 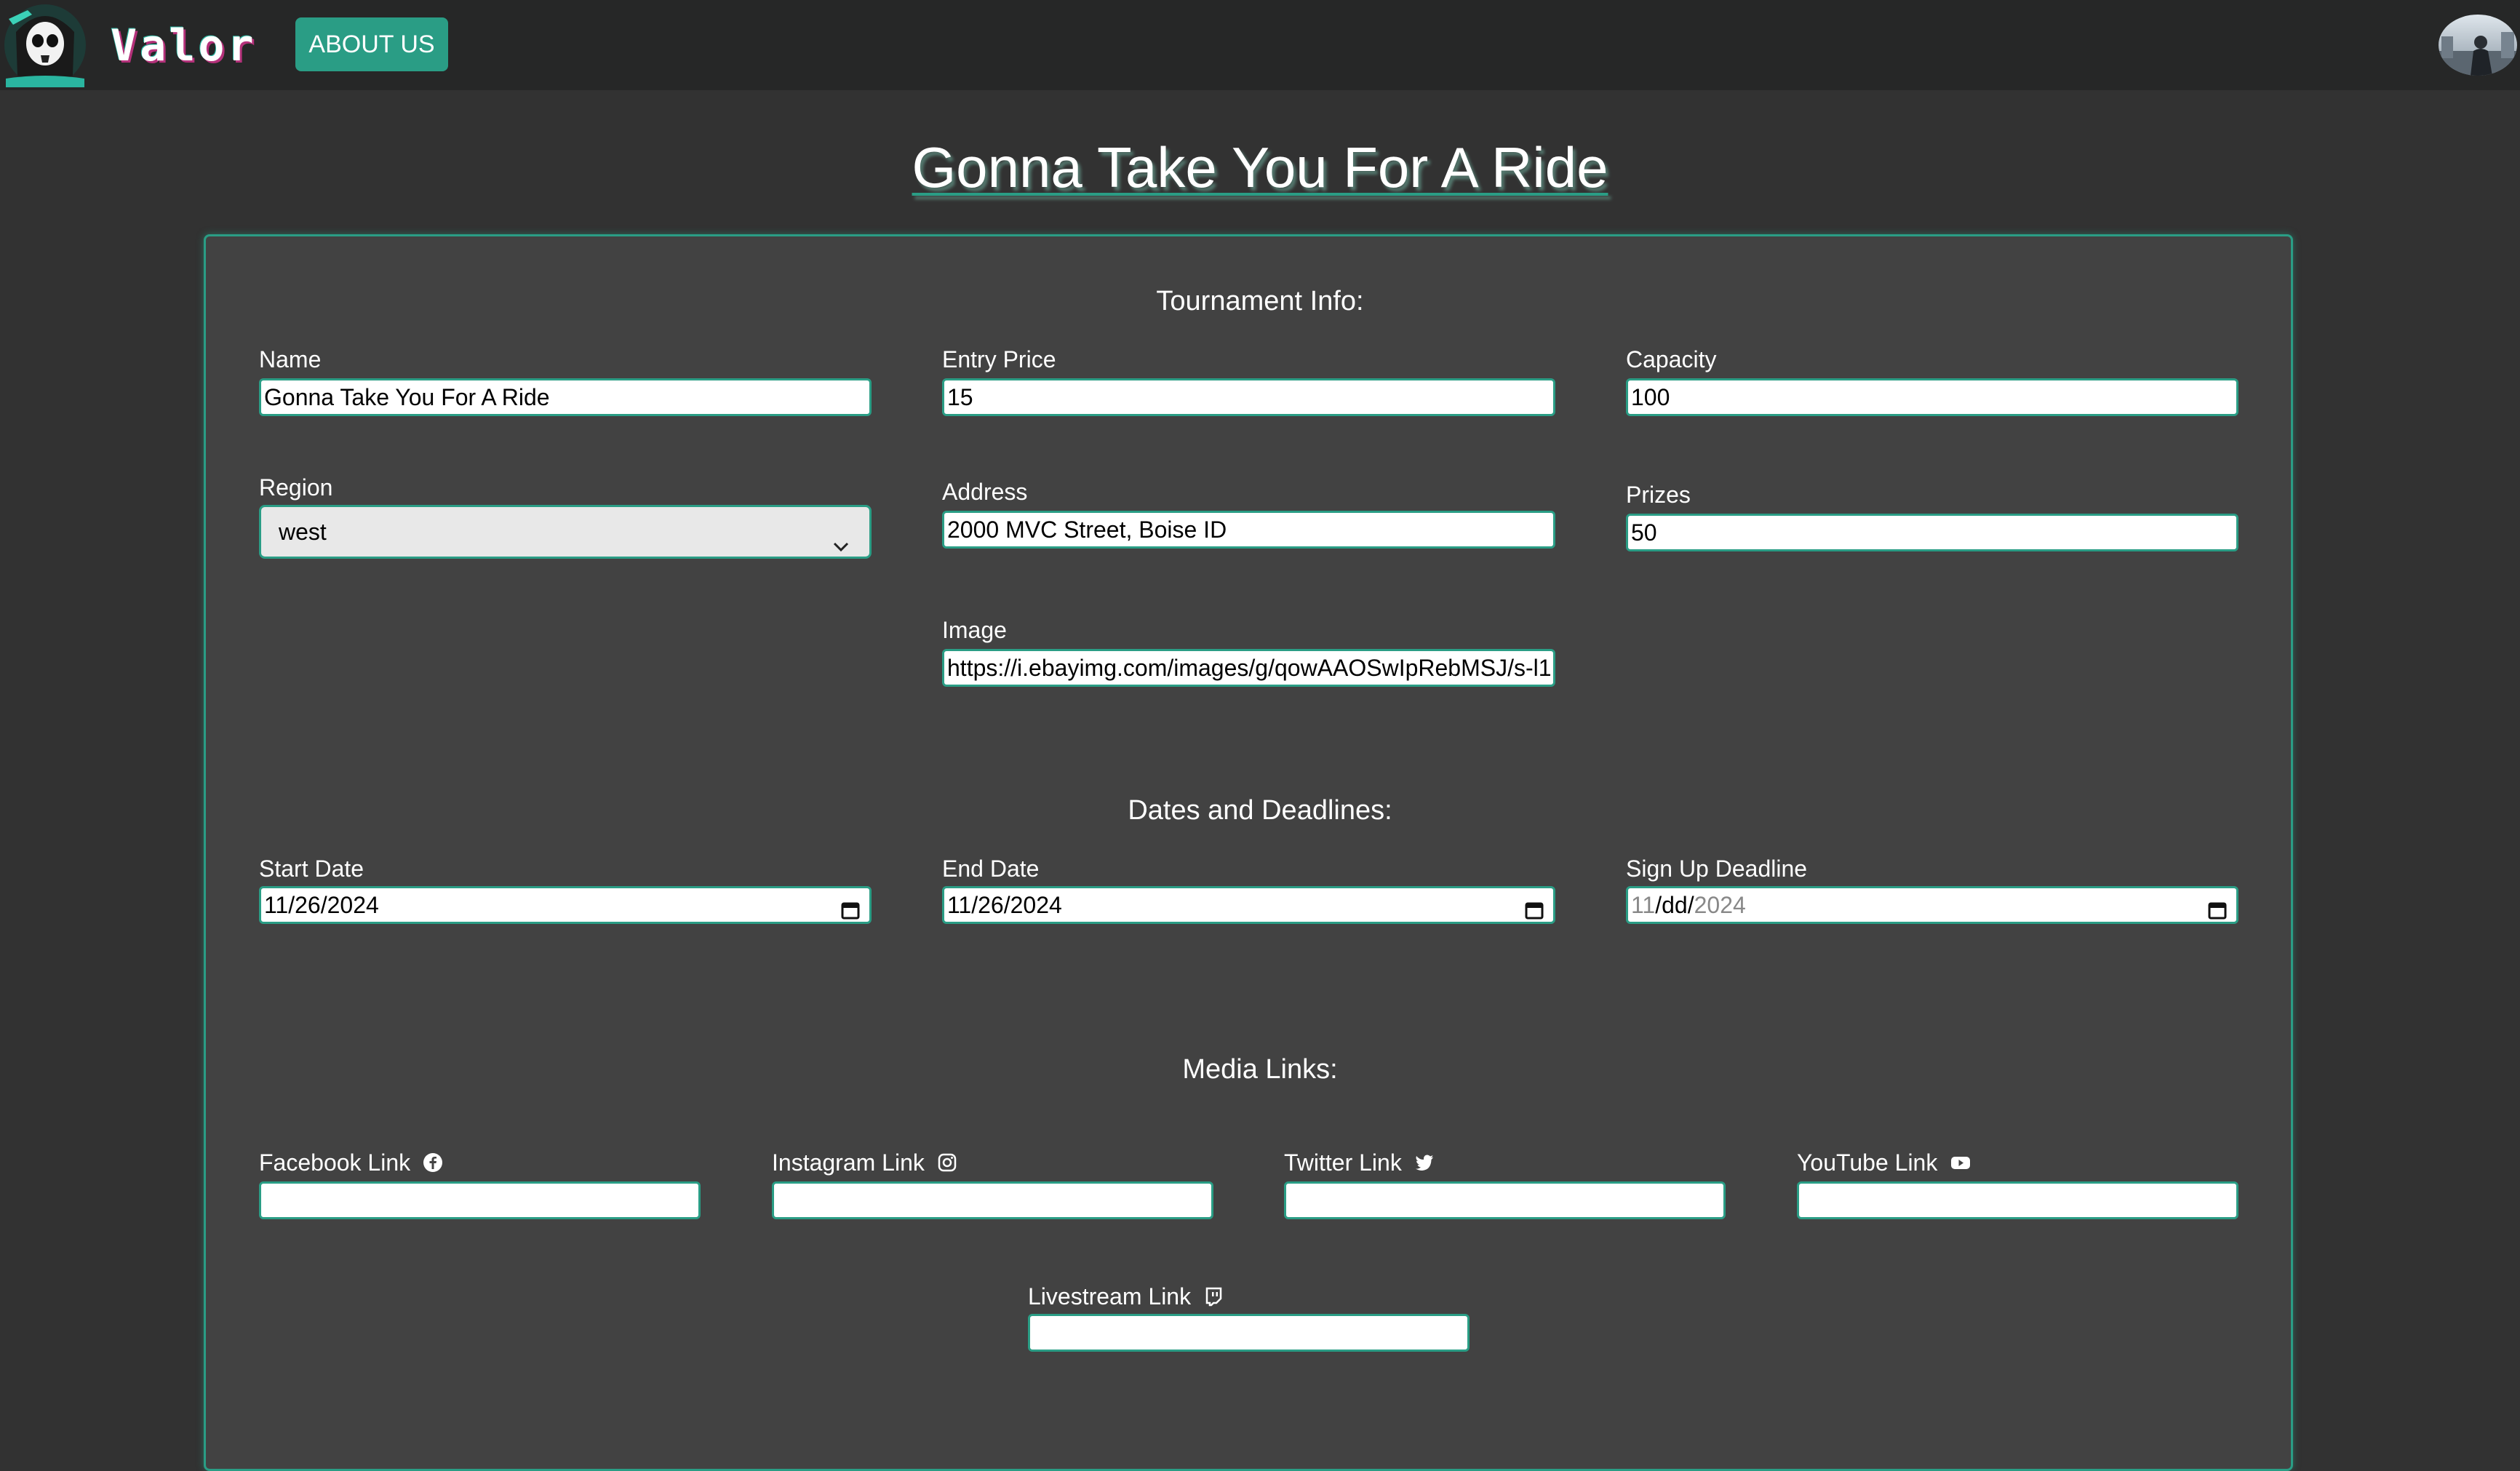 I want to click on region-label: Region, so click(x=296, y=487).